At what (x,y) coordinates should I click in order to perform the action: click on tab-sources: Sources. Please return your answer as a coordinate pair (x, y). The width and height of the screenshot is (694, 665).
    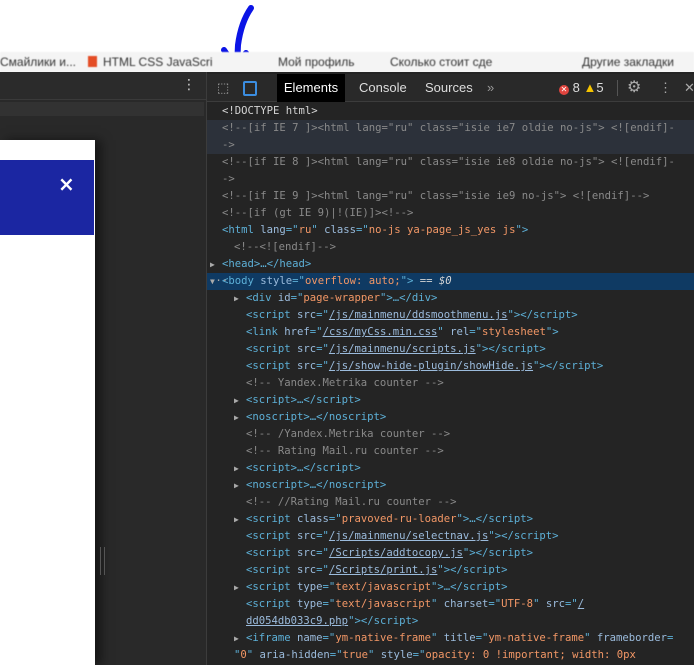
    Looking at the image, I should click on (449, 88).